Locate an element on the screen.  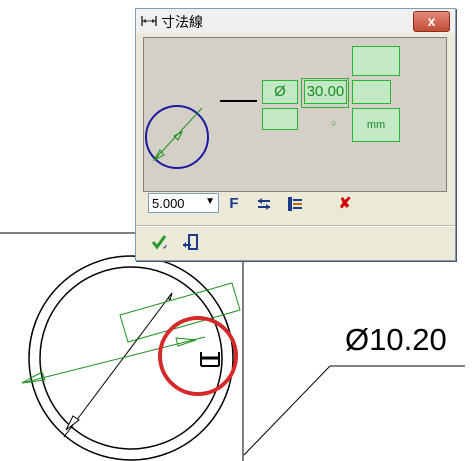
separator-highlight is located at coordinates (295, 226).